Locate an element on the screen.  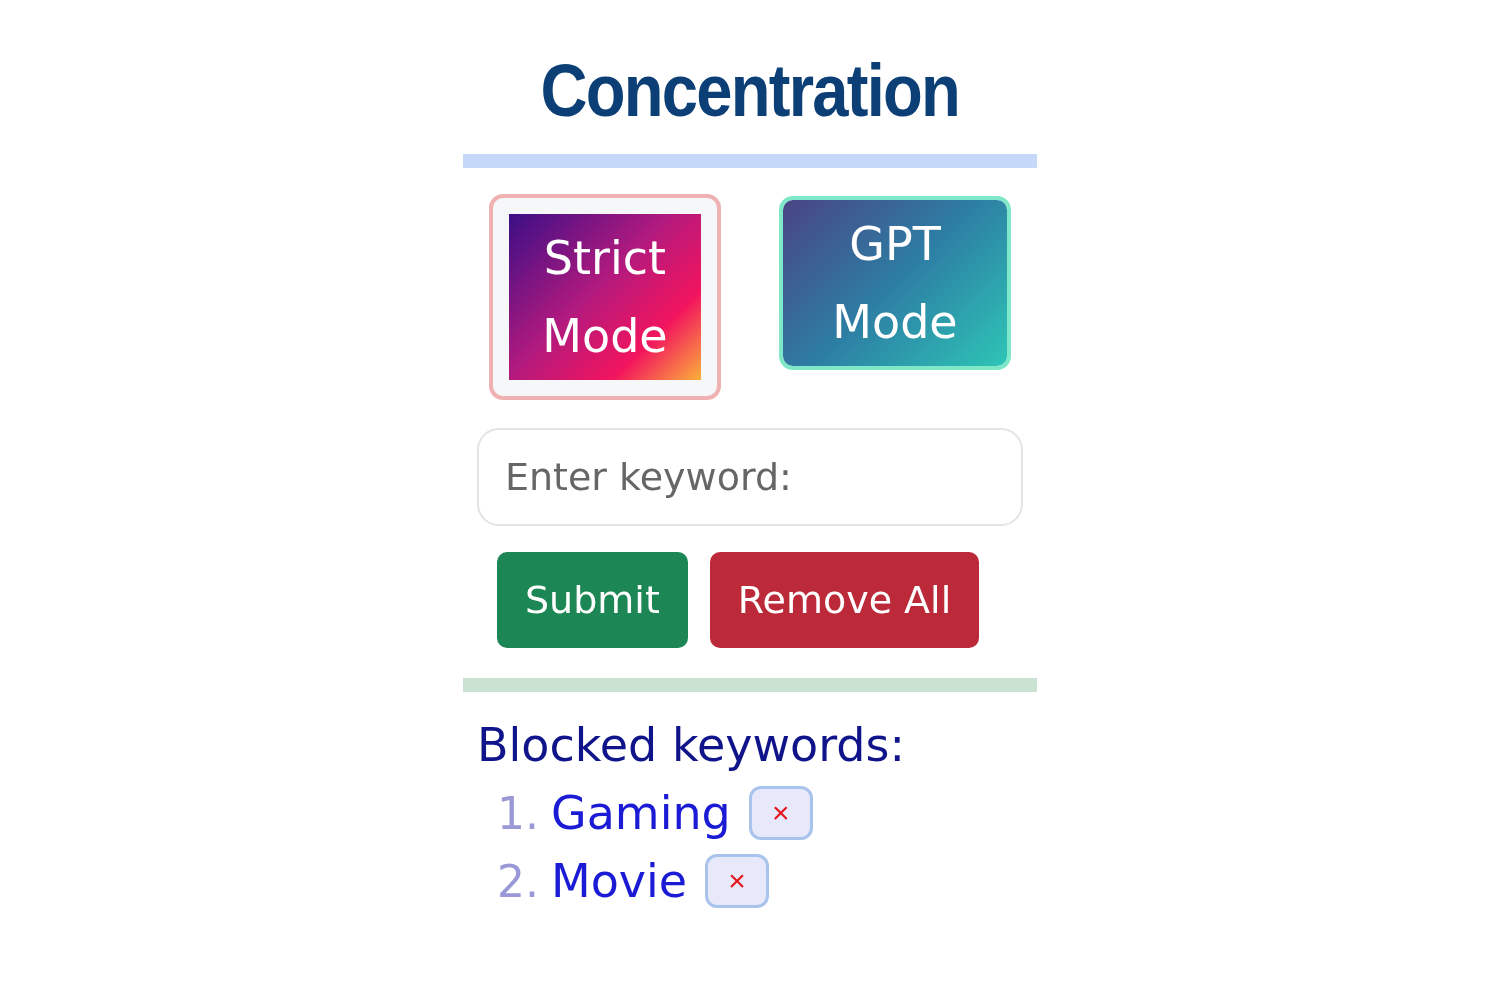
list-number: 1. is located at coordinates (518, 813).